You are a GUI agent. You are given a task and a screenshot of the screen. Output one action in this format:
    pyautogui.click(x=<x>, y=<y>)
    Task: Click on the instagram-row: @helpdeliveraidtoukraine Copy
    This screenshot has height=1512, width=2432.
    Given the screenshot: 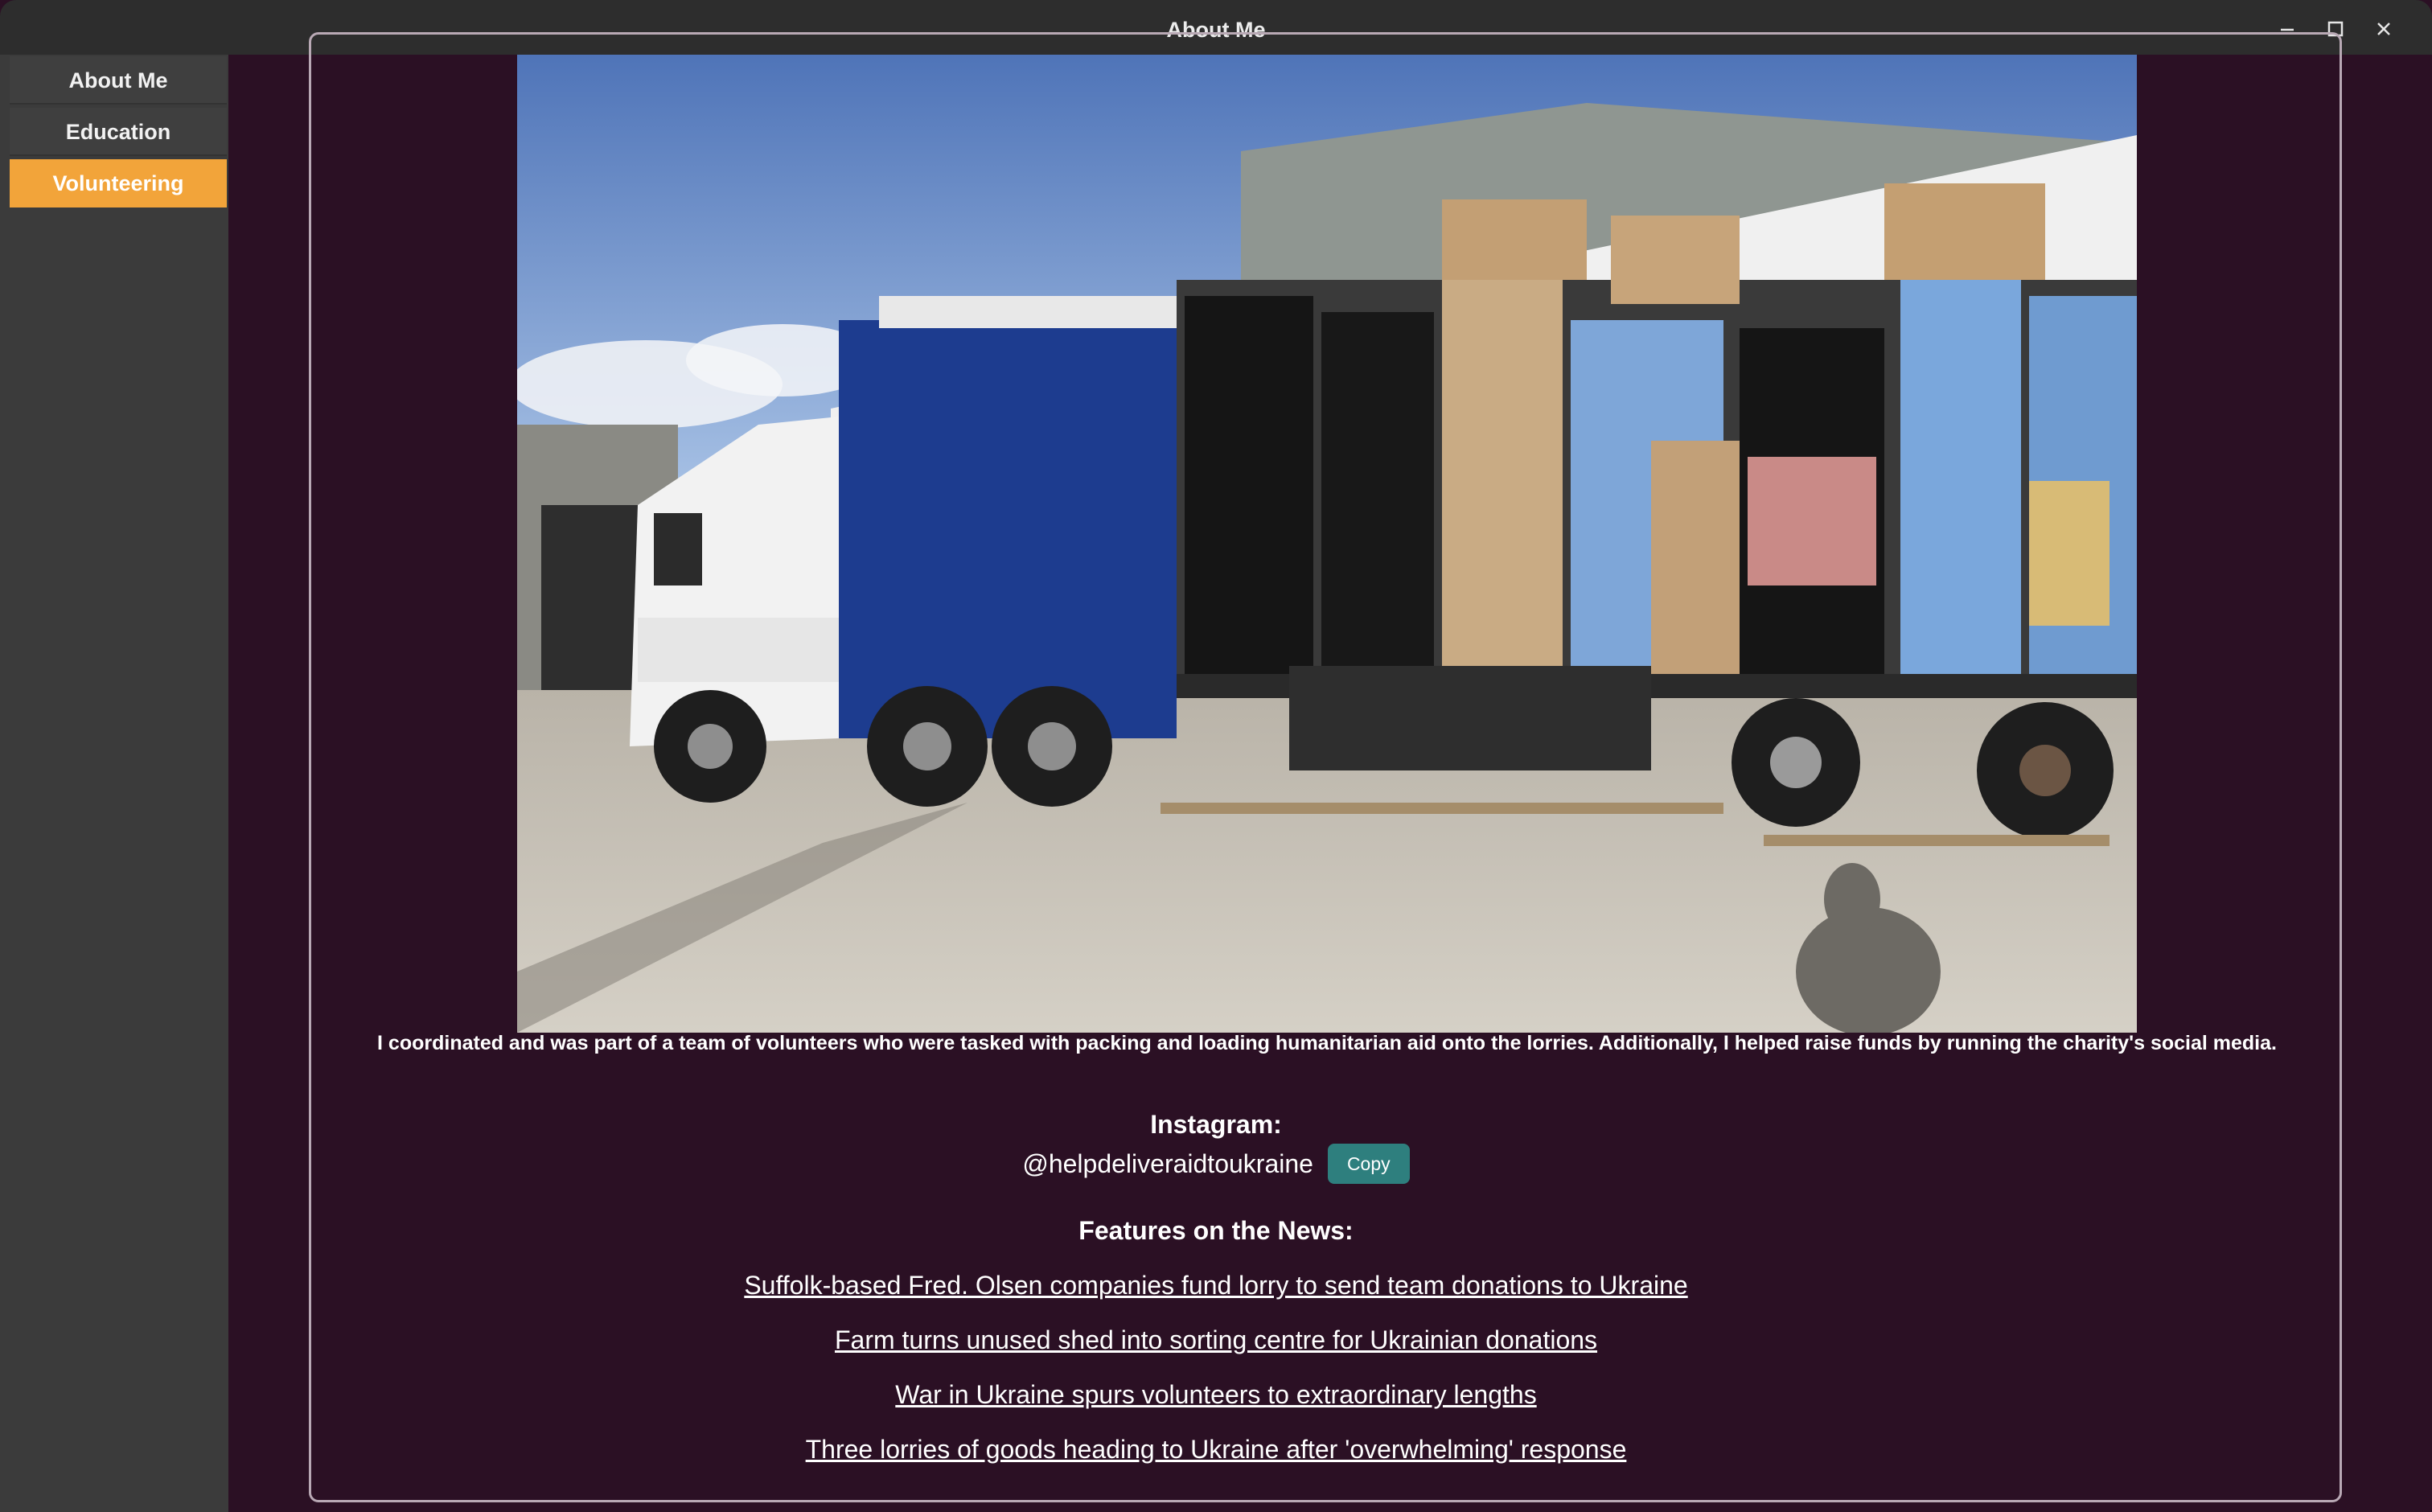 What is the action you would take?
    pyautogui.click(x=1216, y=1164)
    